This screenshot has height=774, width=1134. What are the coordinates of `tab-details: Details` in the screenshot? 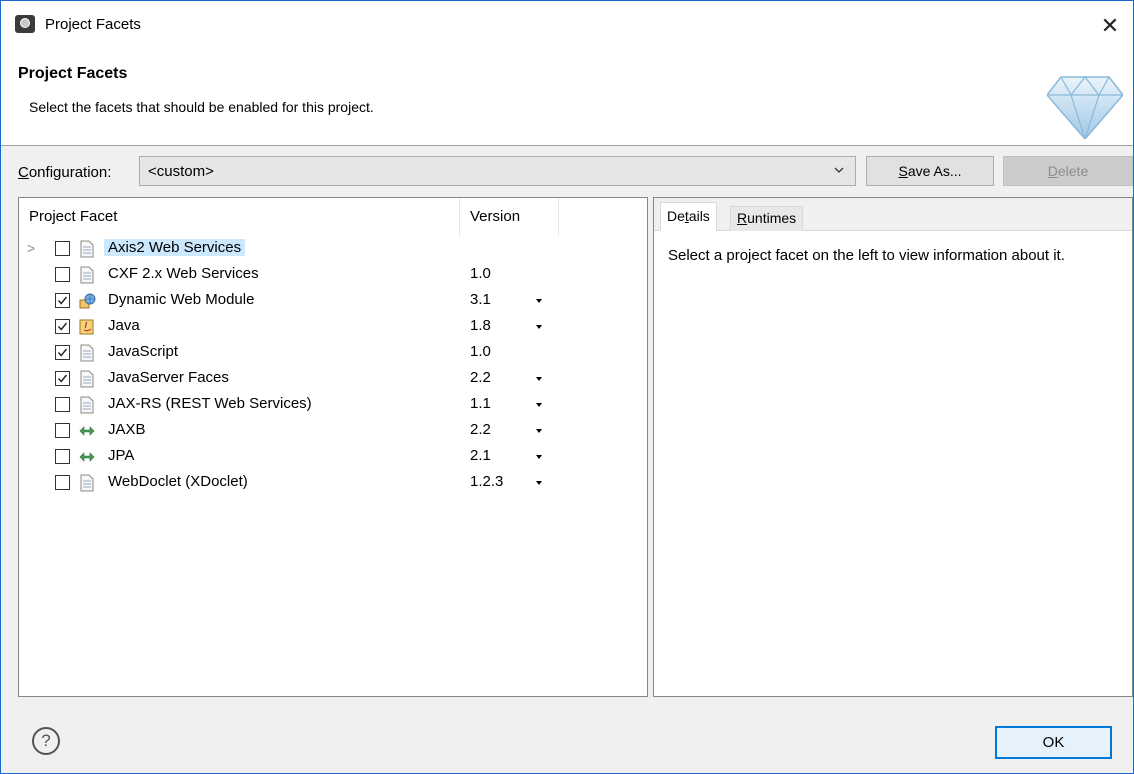 It's located at (688, 216).